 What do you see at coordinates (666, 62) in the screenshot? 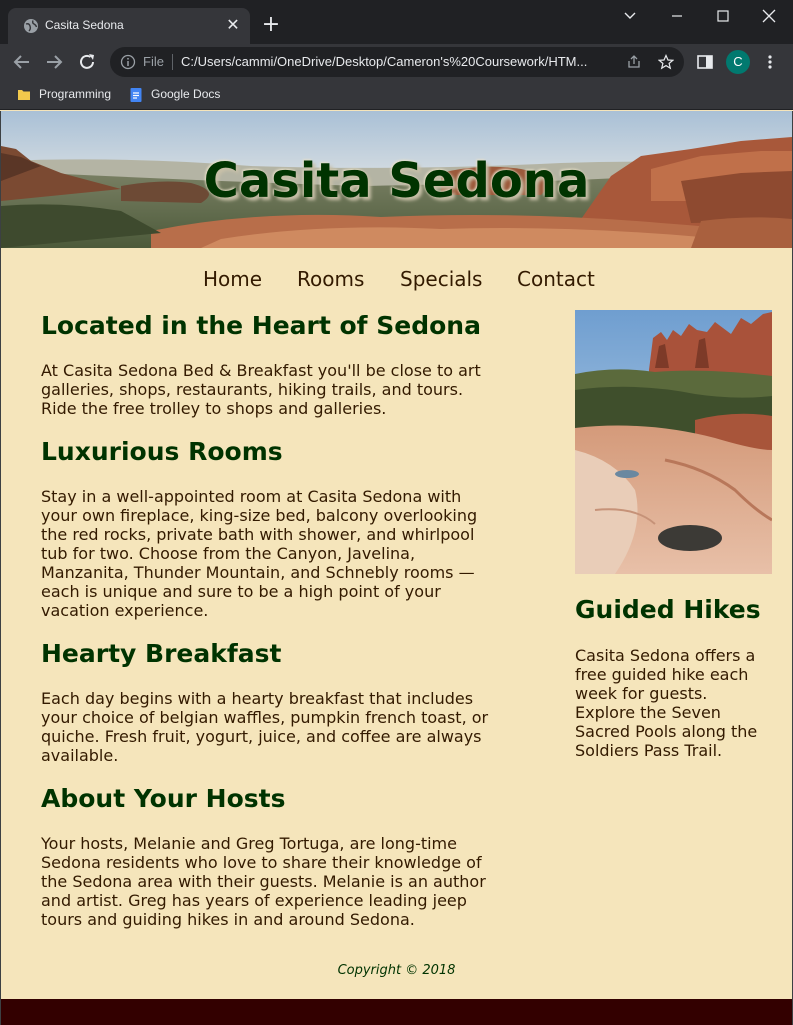
I see `bookmark-star-icon` at bounding box center [666, 62].